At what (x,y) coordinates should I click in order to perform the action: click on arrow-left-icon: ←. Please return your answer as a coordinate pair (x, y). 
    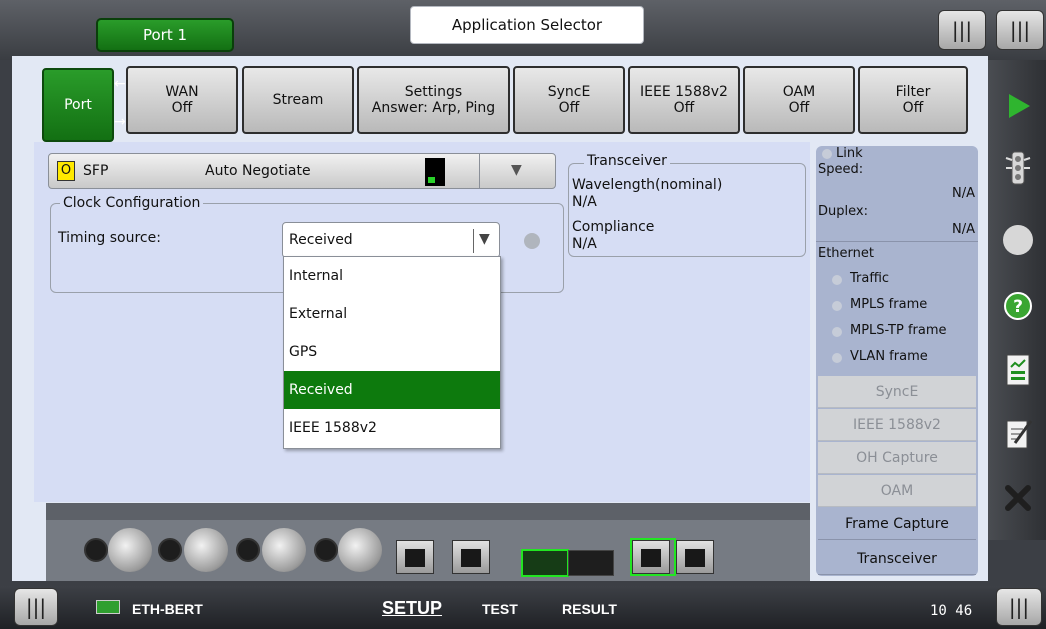
    Looking at the image, I should click on (120, 84).